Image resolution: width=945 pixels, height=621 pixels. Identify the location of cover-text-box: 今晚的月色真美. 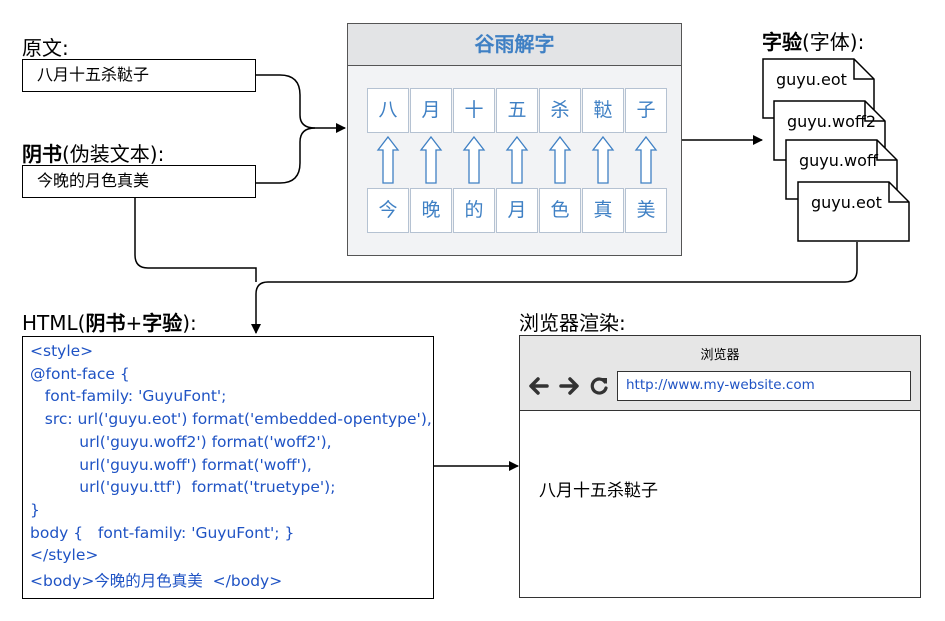
(139, 181).